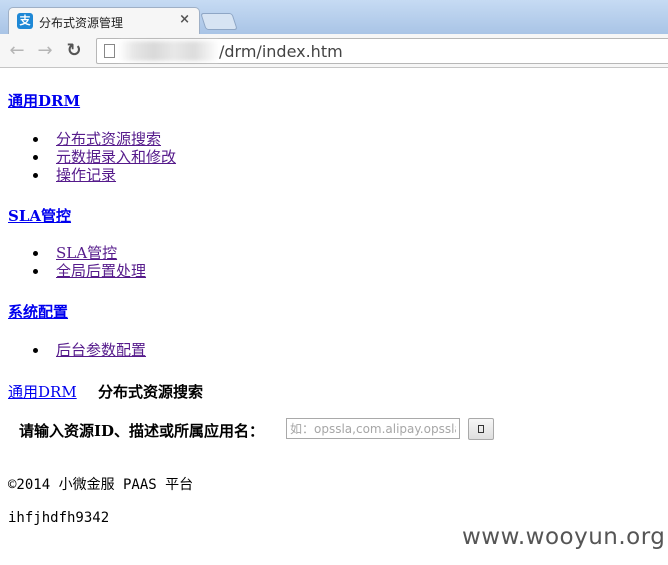 The width and height of the screenshot is (668, 565). Describe the element at coordinates (101, 485) in the screenshot. I see `footer-copyright: ©2014 小微金服 PAAS 平台` at that location.